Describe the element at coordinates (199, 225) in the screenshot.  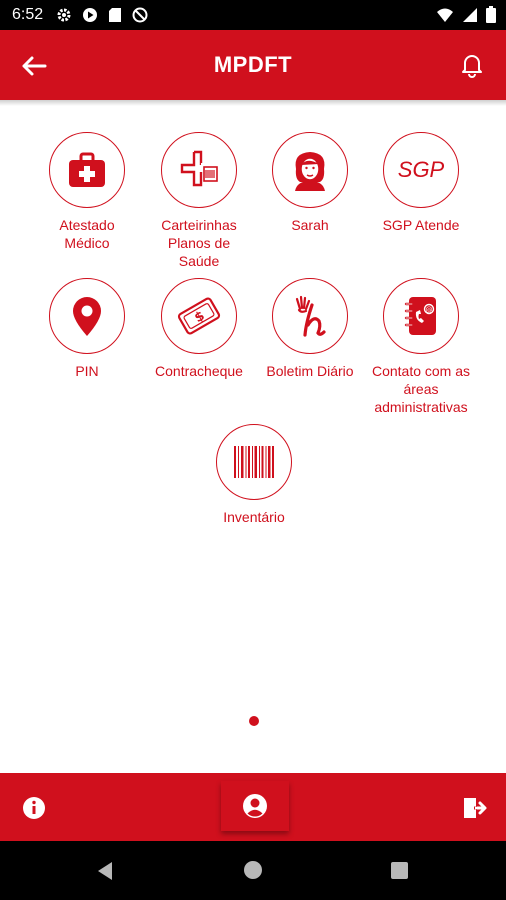
I see `menu-item-label-line: Carteirinhas` at that location.